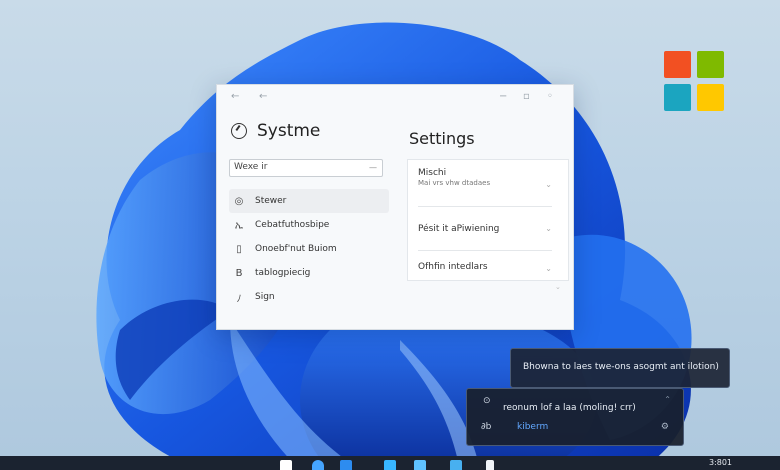 This screenshot has height=470, width=780. Describe the element at coordinates (239, 225) in the screenshot. I see `sidebar-item-icon: ኢ` at that location.